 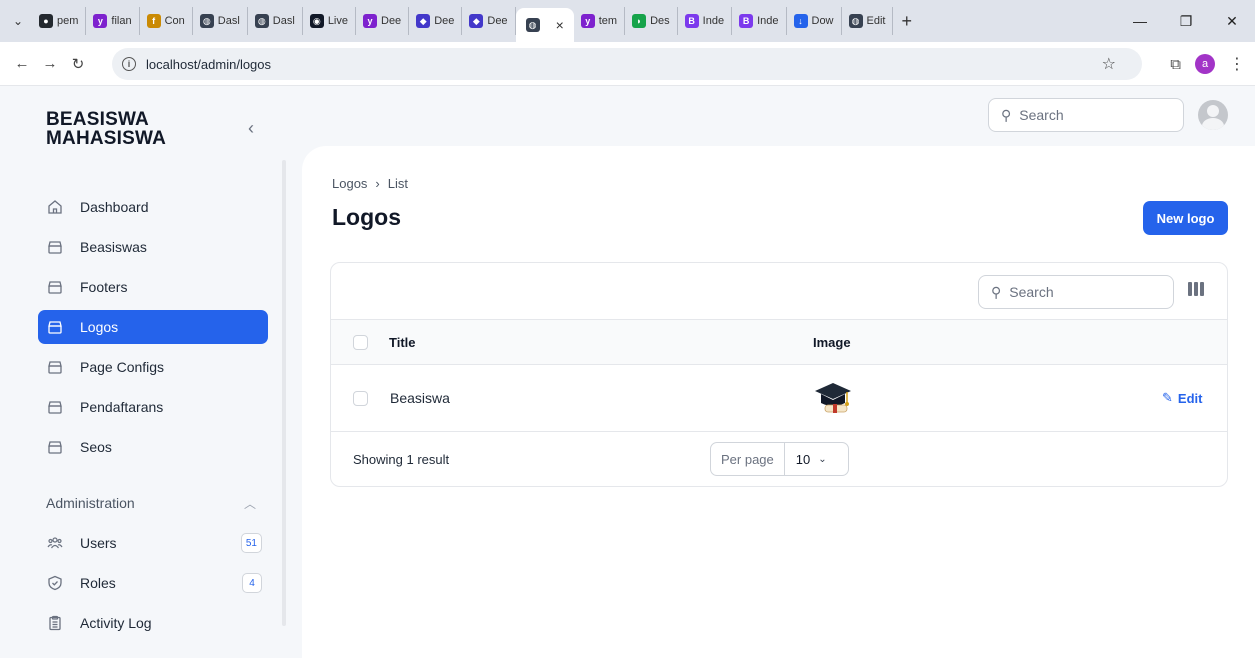 What do you see at coordinates (316, 21) in the screenshot?
I see `live-icon: ◉` at bounding box center [316, 21].